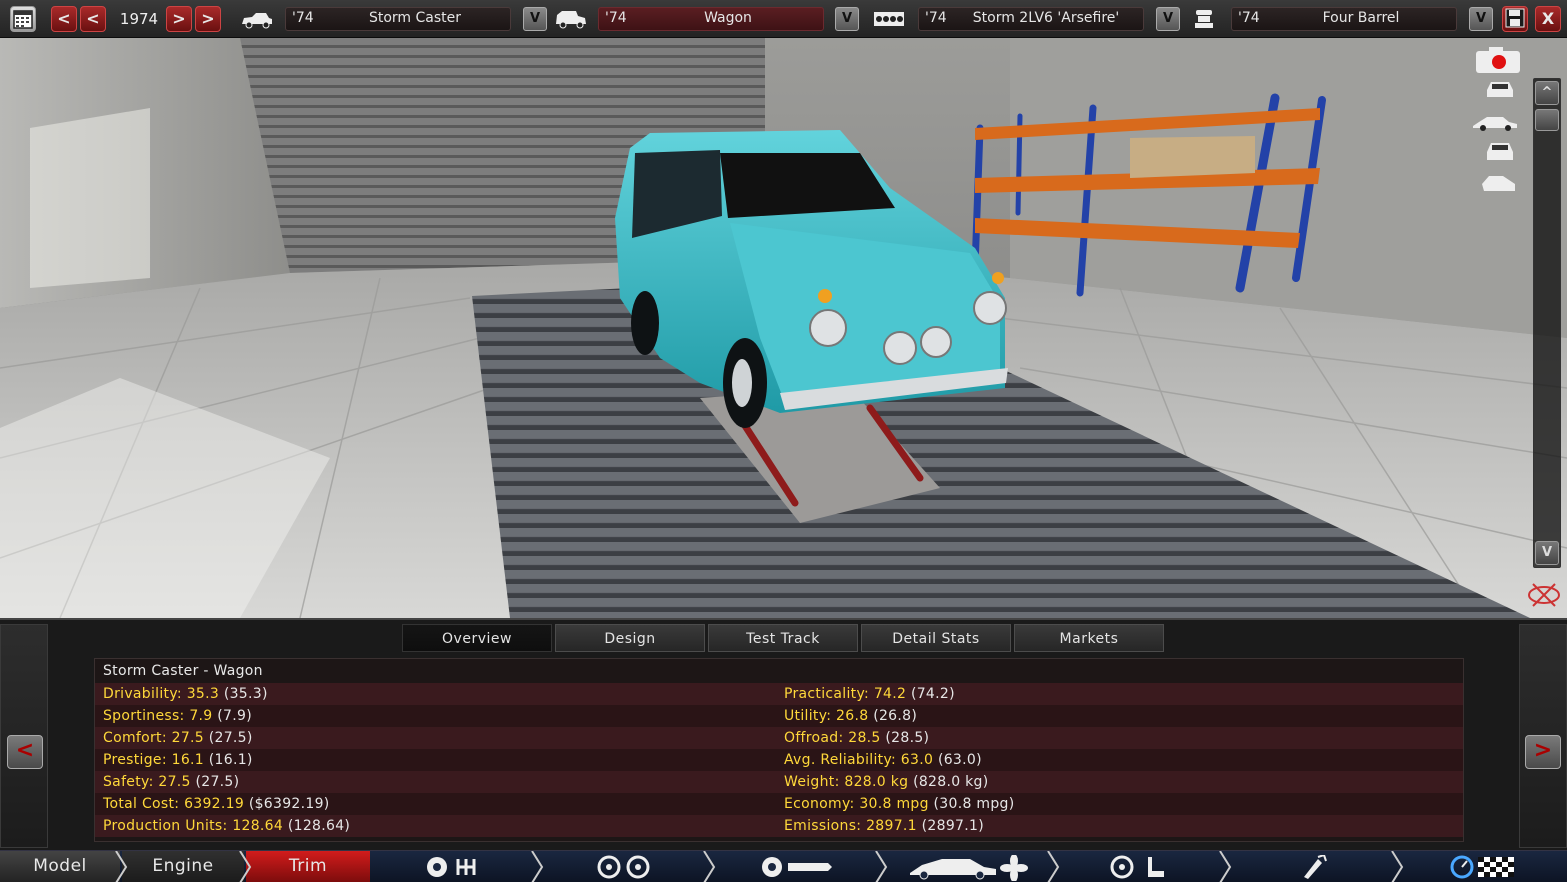 This screenshot has width=1567, height=882. I want to click on stat-value: 35.3, so click(203, 694).